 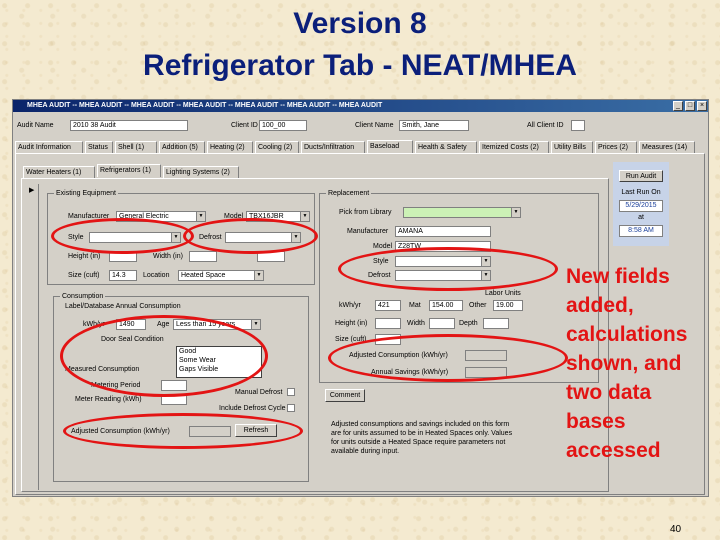 I want to click on annual-savings-field, so click(x=486, y=372).